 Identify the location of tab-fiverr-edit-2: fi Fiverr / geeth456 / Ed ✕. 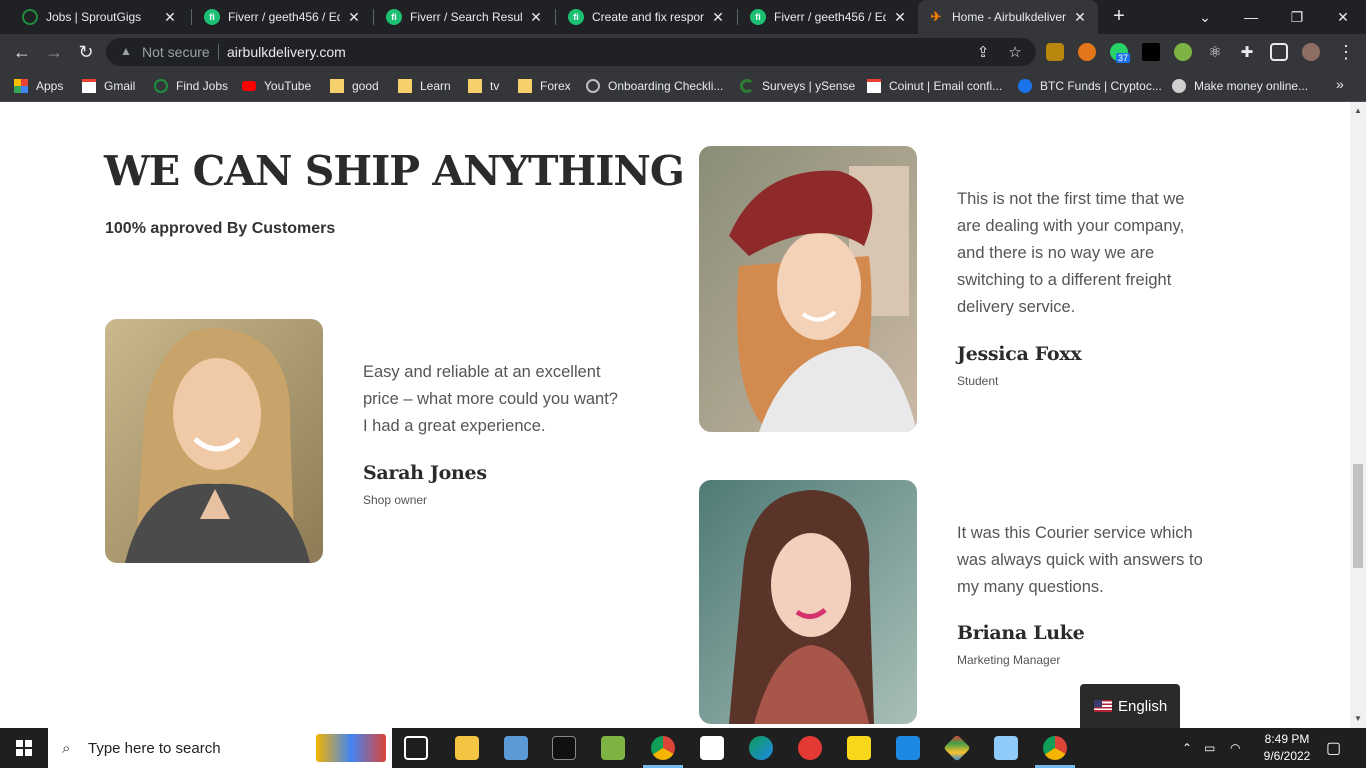
(829, 17).